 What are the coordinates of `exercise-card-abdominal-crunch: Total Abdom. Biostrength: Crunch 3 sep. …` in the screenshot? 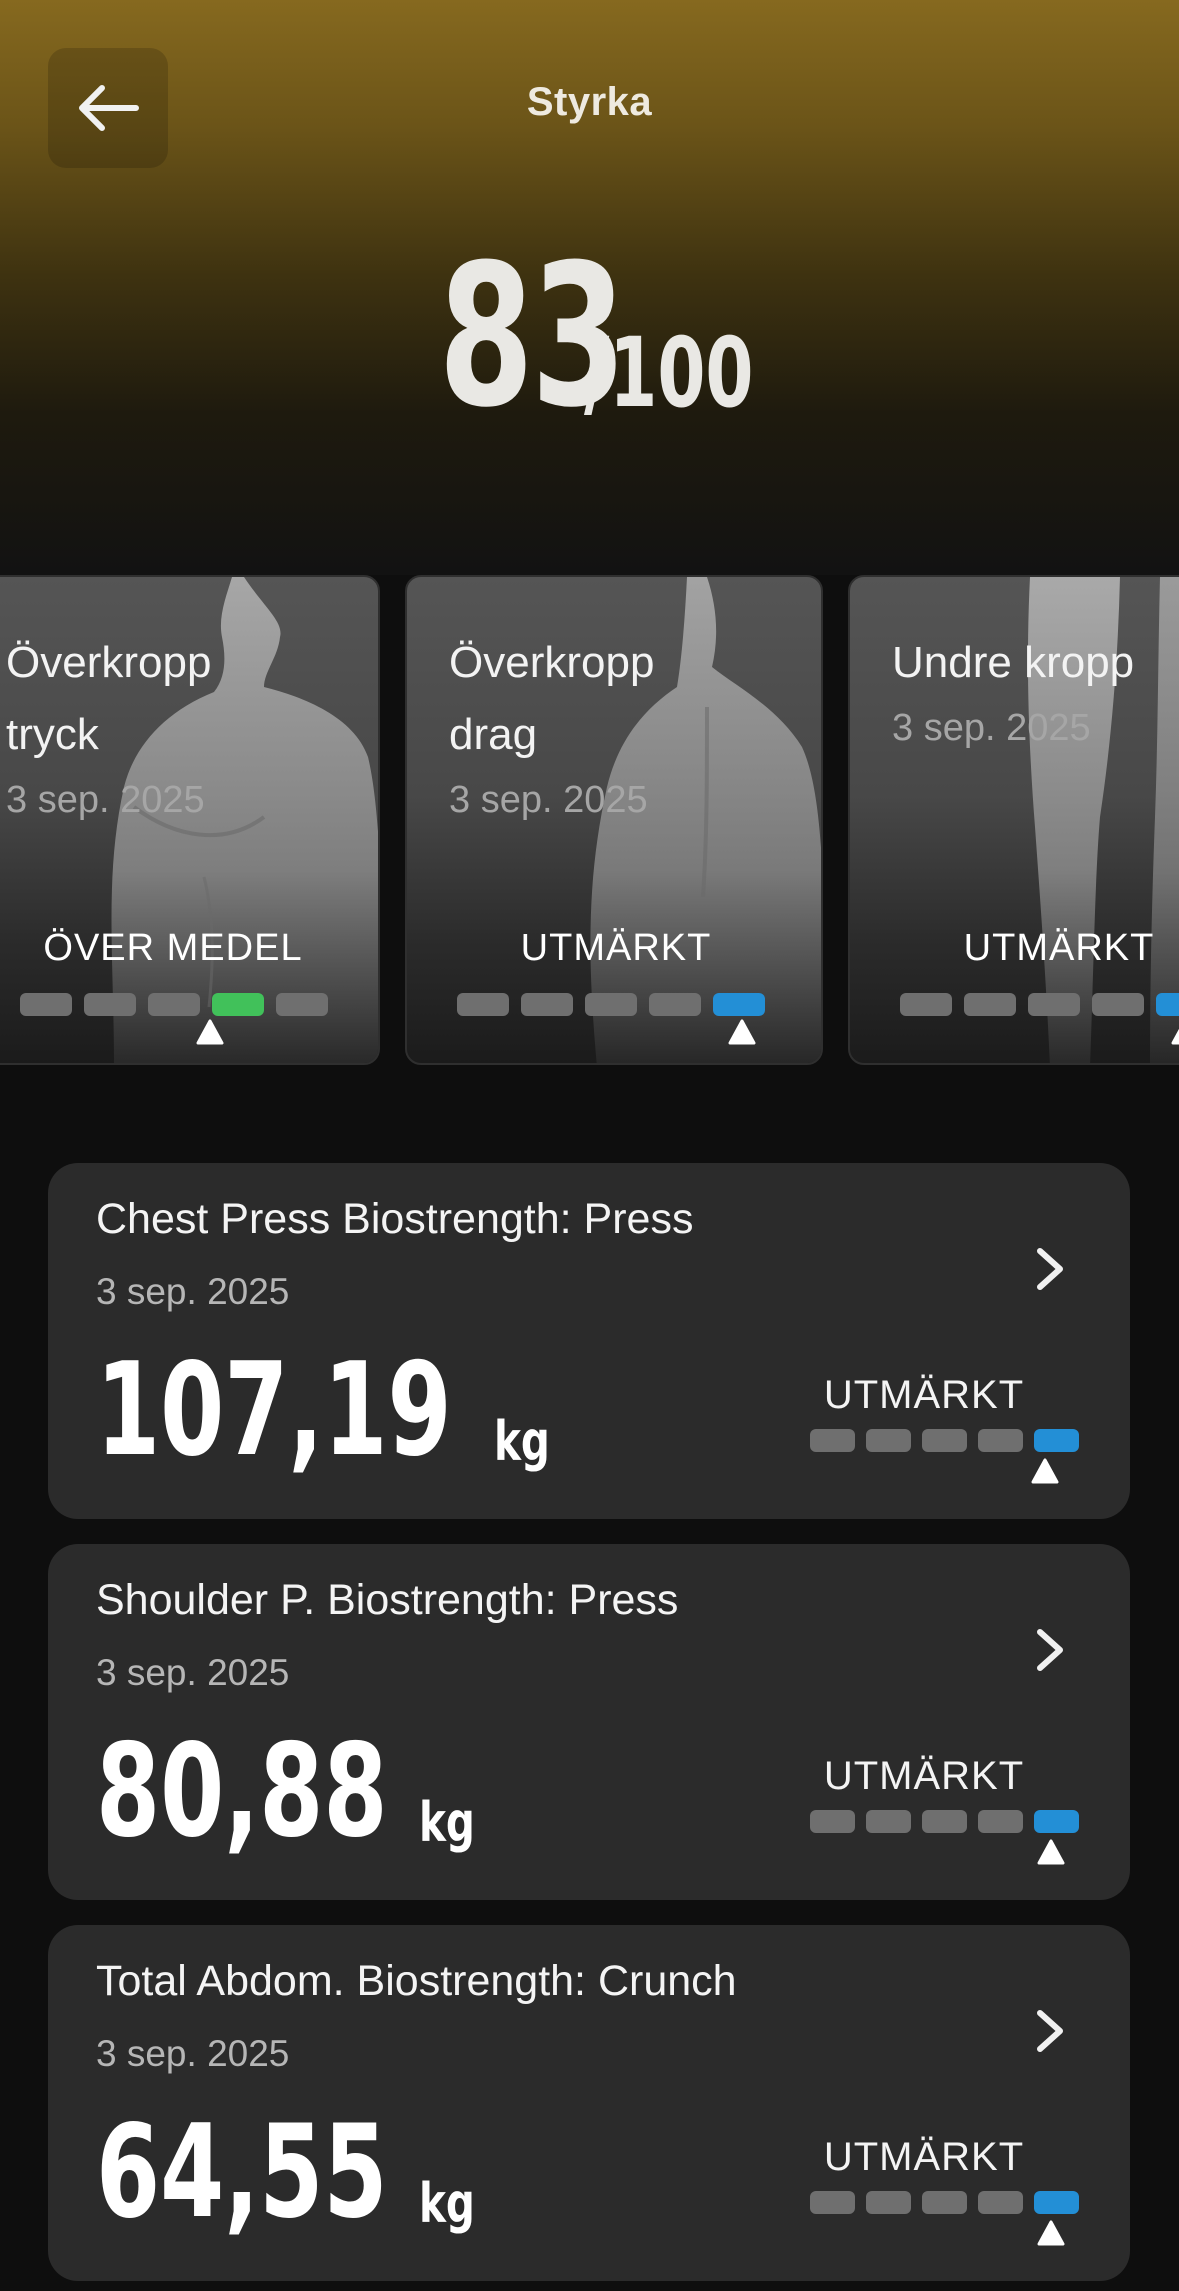 It's located at (589, 2103).